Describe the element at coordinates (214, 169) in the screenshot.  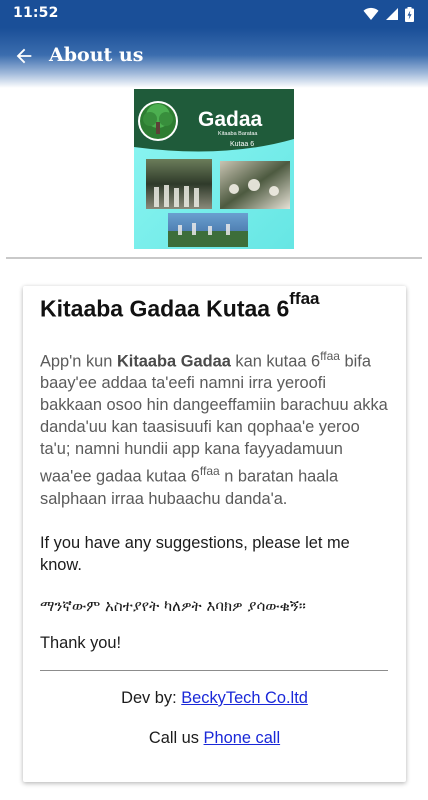
I see `app-logo: Gadaa Kitaaba Barataa Kutaa 6` at that location.